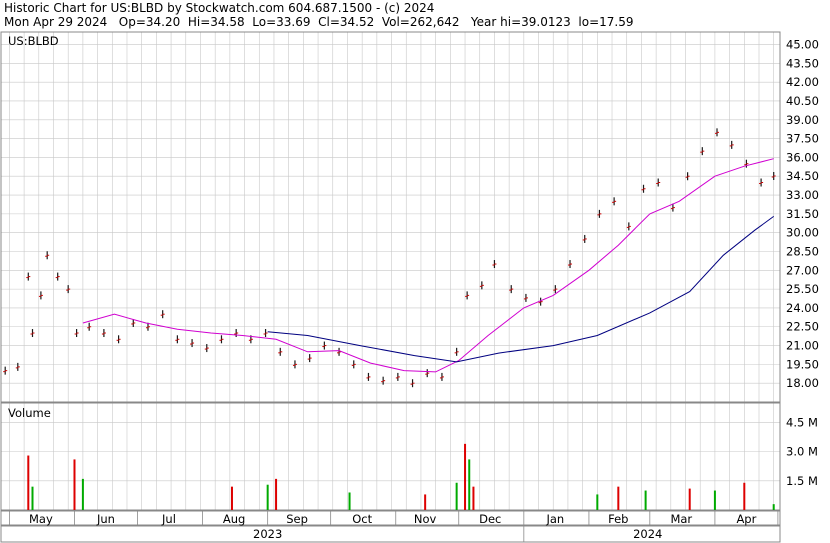 The width and height of the screenshot is (830, 543). I want to click on price-tick-label: 18.00, so click(802, 383).